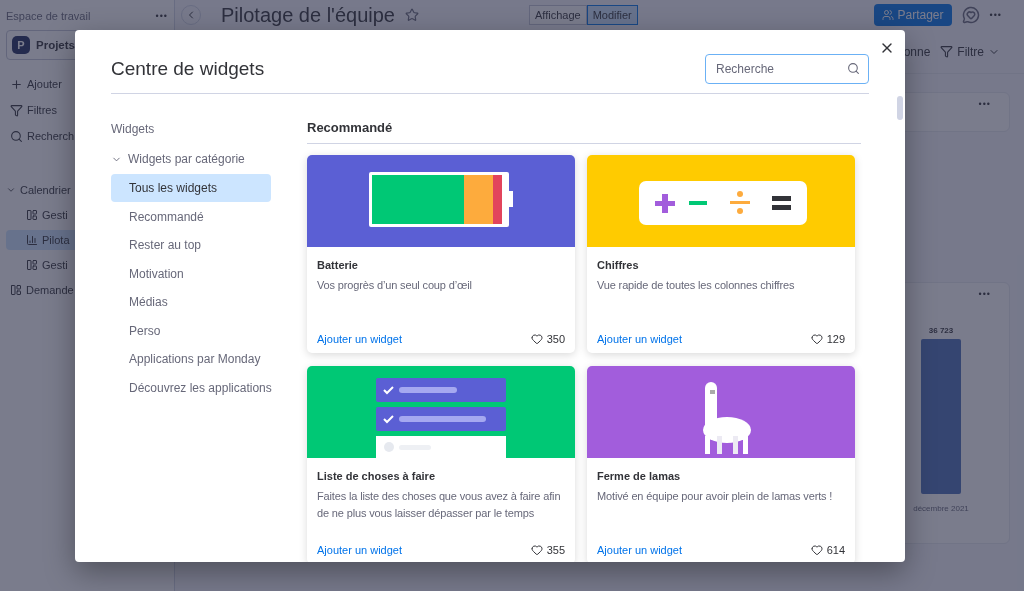 The image size is (1024, 591). What do you see at coordinates (639, 476) in the screenshot?
I see `widget-title: Ferme de lamas` at bounding box center [639, 476].